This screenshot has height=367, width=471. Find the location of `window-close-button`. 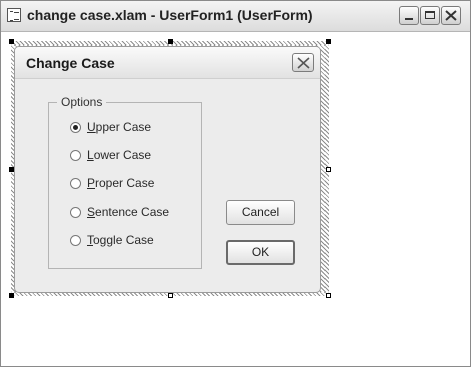

window-close-button is located at coordinates (451, 15).